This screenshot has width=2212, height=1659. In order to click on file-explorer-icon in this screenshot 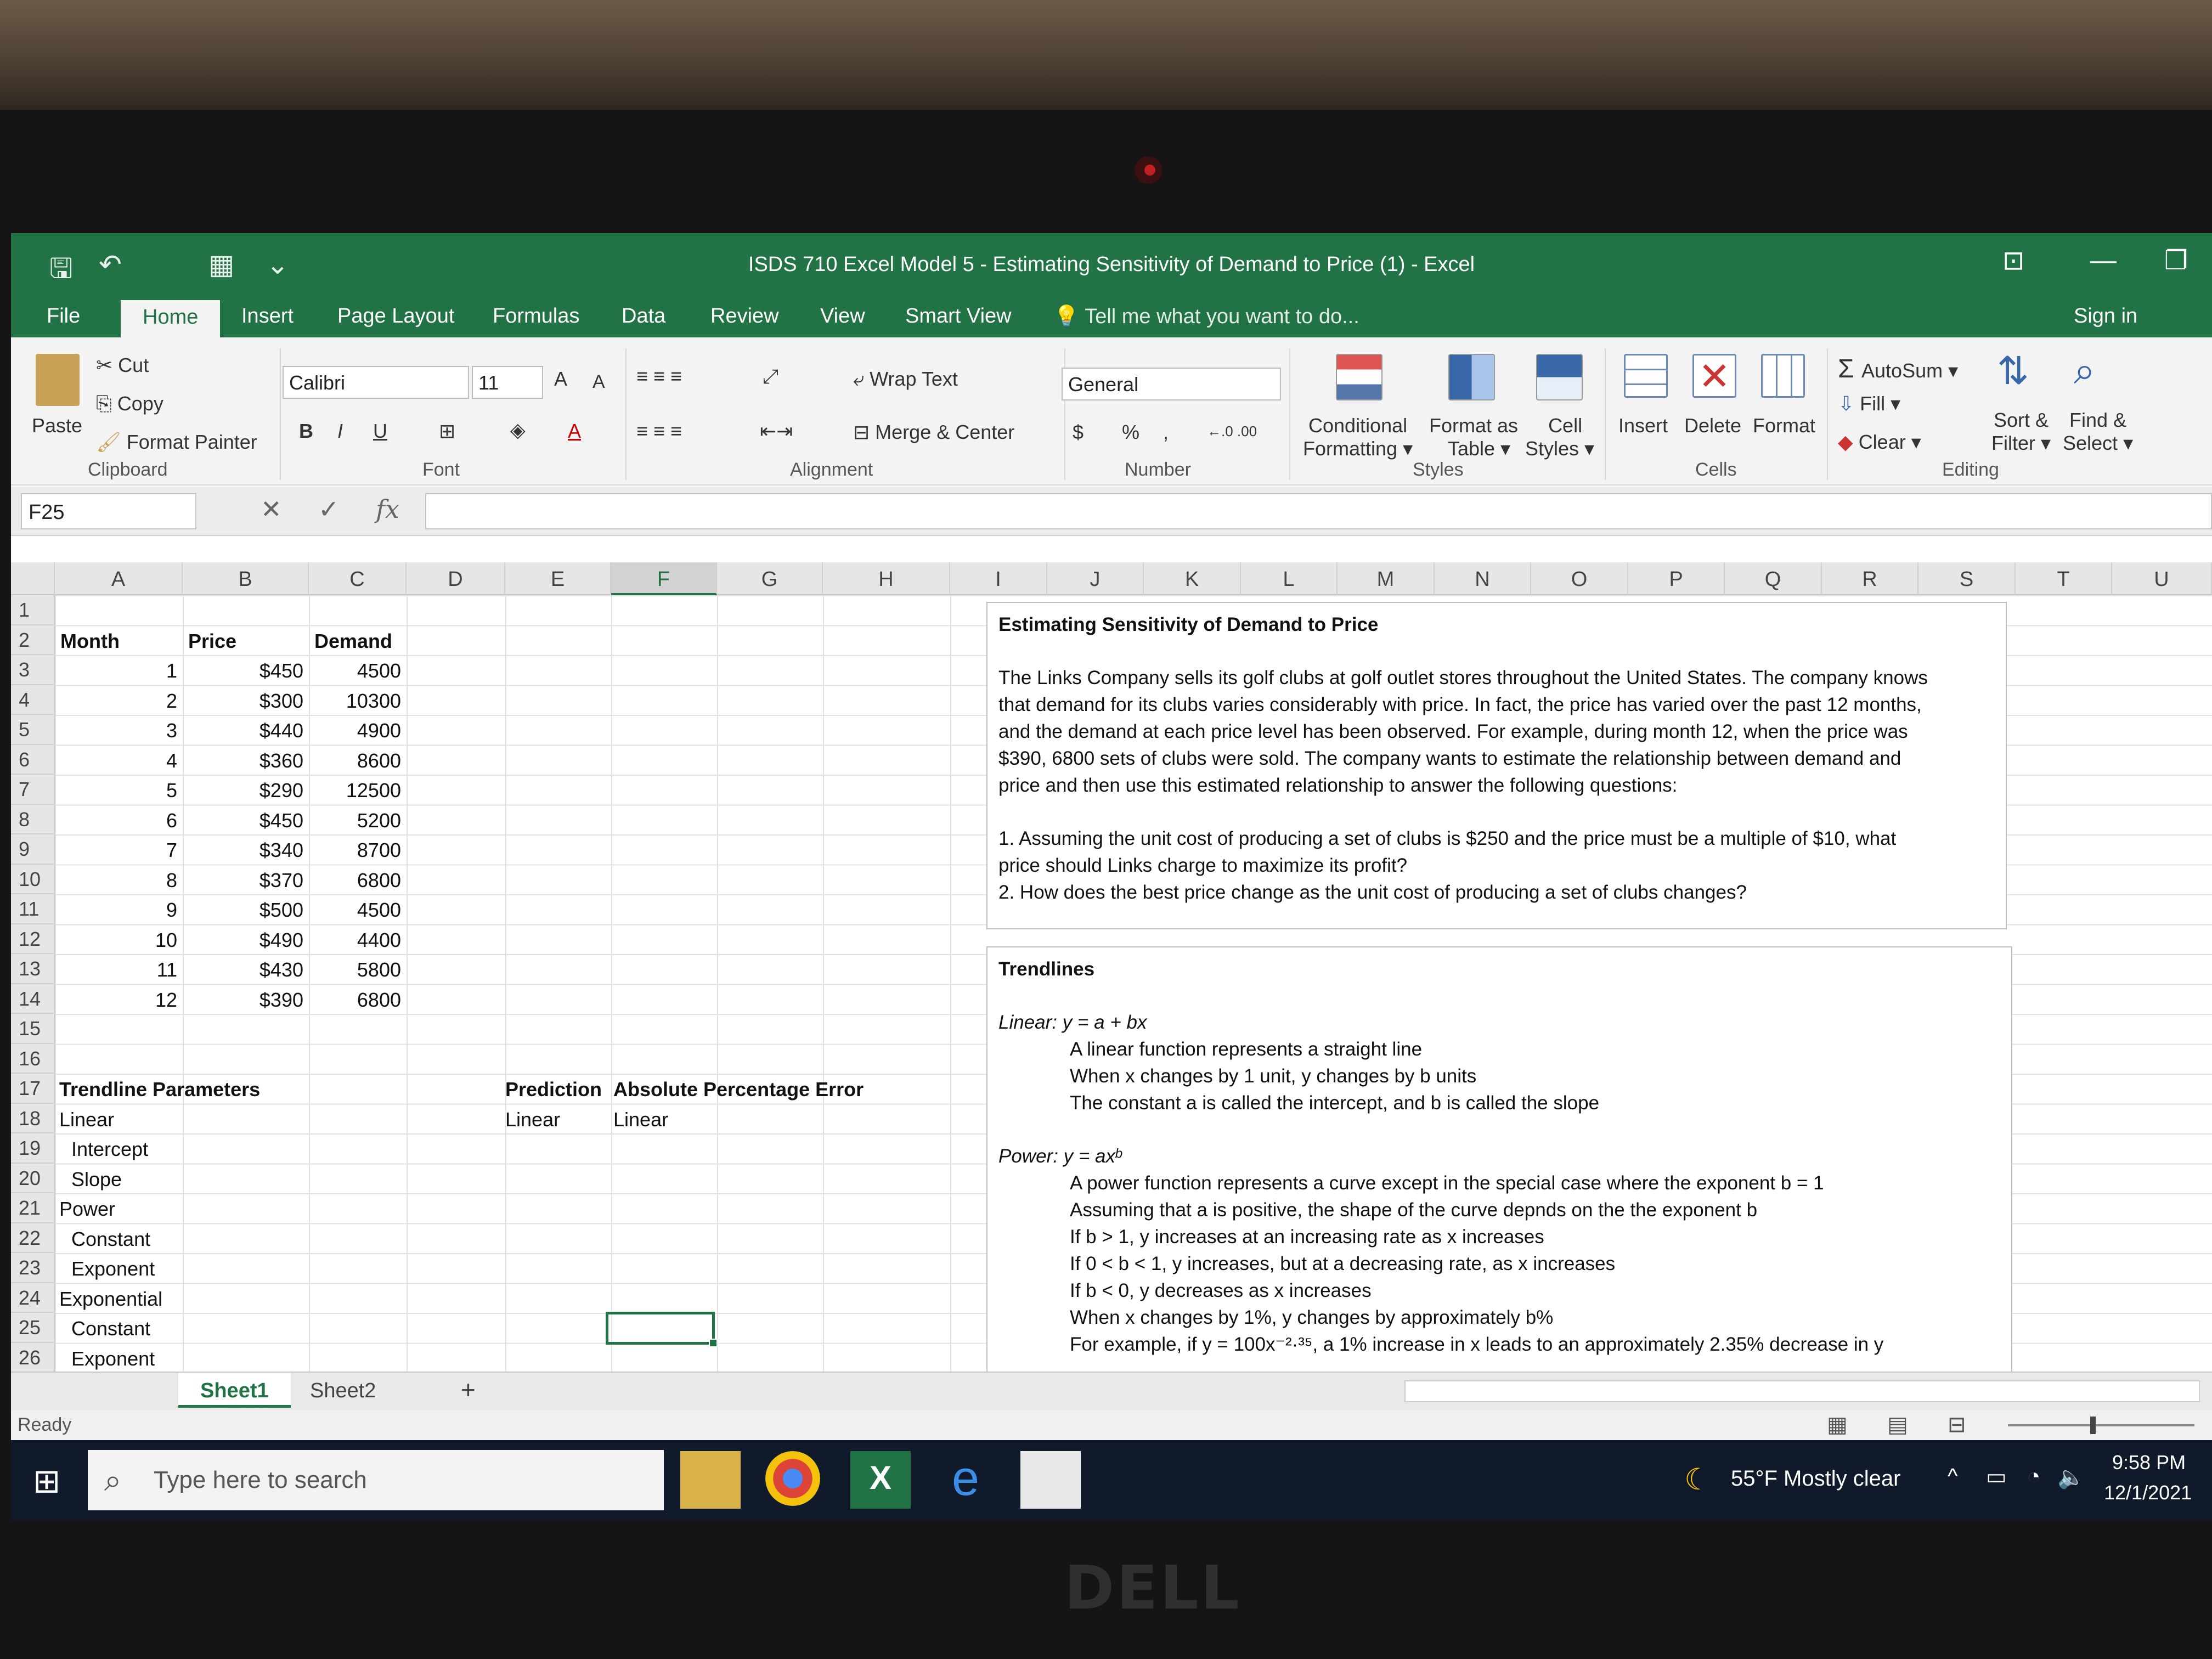, I will do `click(711, 1480)`.